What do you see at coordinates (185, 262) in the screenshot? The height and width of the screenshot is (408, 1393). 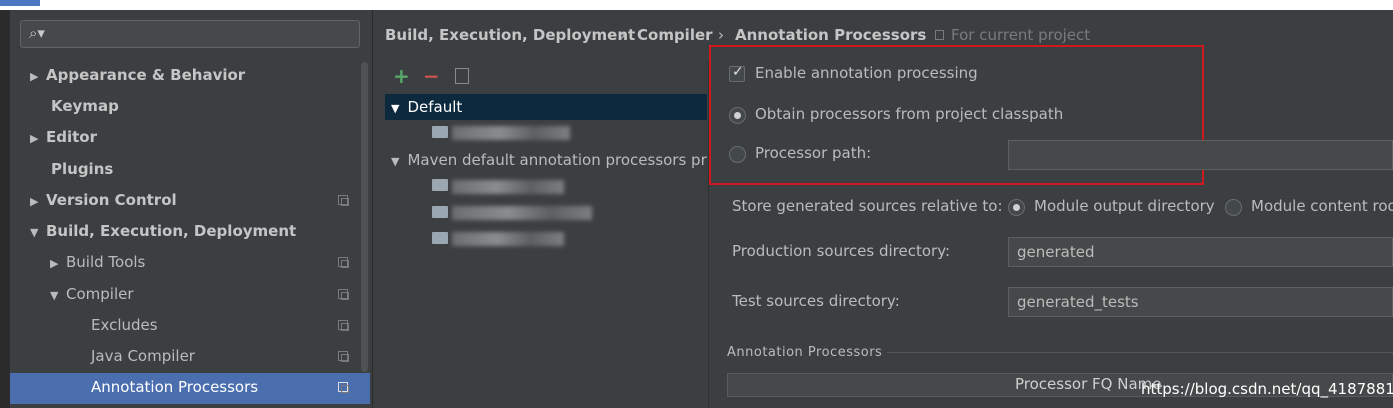 I see `tree-item-build-tools: ▶ Build Tools` at bounding box center [185, 262].